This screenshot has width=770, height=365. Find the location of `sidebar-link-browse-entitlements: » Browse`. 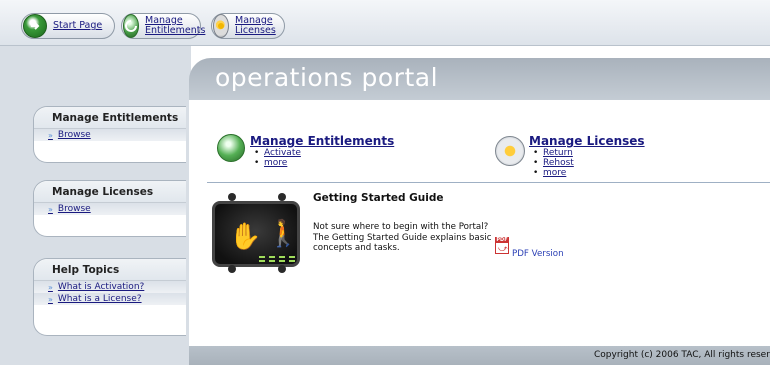

sidebar-link-browse-entitlements: » Browse is located at coordinates (110, 135).